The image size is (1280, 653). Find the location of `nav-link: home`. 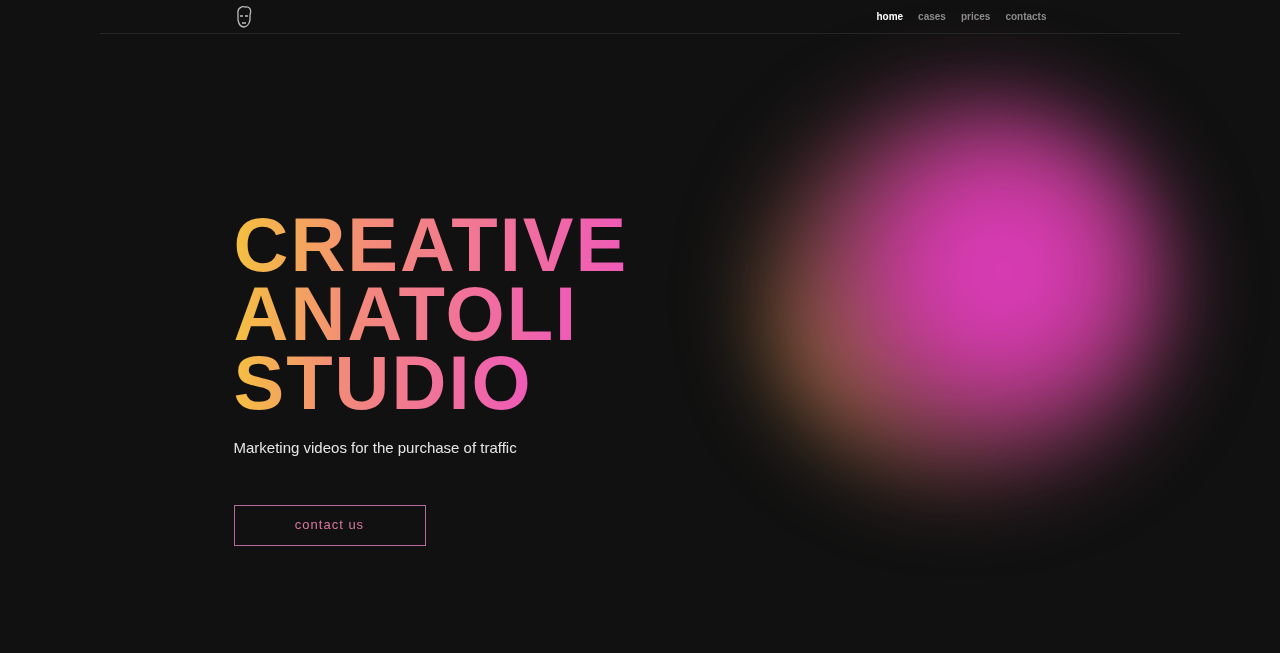

nav-link: home is located at coordinates (890, 16).